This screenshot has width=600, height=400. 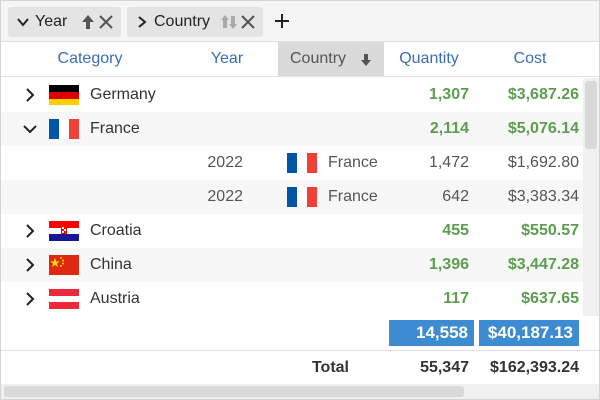 What do you see at coordinates (123, 94) in the screenshot?
I see `category-cell: Germany` at bounding box center [123, 94].